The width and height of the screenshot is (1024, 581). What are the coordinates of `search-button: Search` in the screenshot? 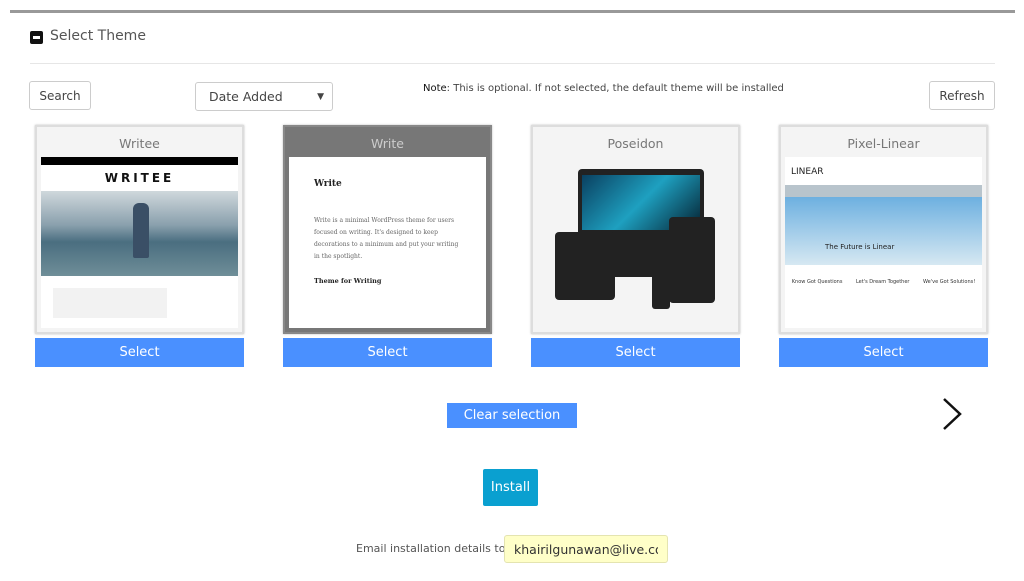 It's located at (60, 95).